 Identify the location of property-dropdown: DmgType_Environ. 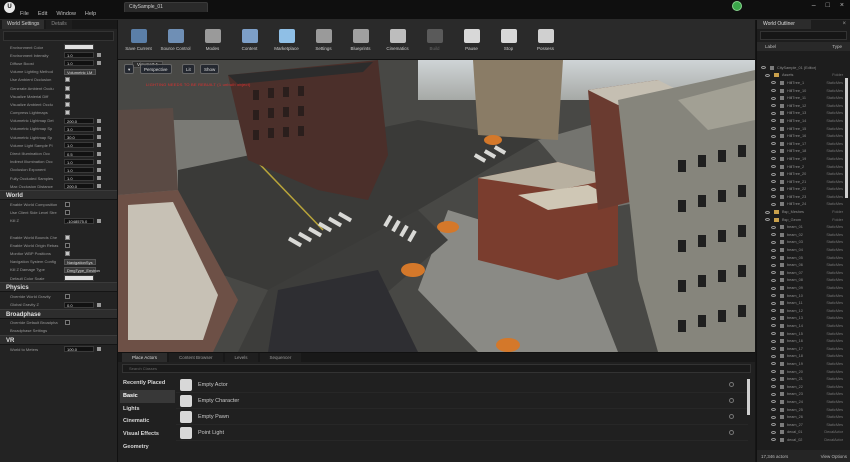
(82, 269).